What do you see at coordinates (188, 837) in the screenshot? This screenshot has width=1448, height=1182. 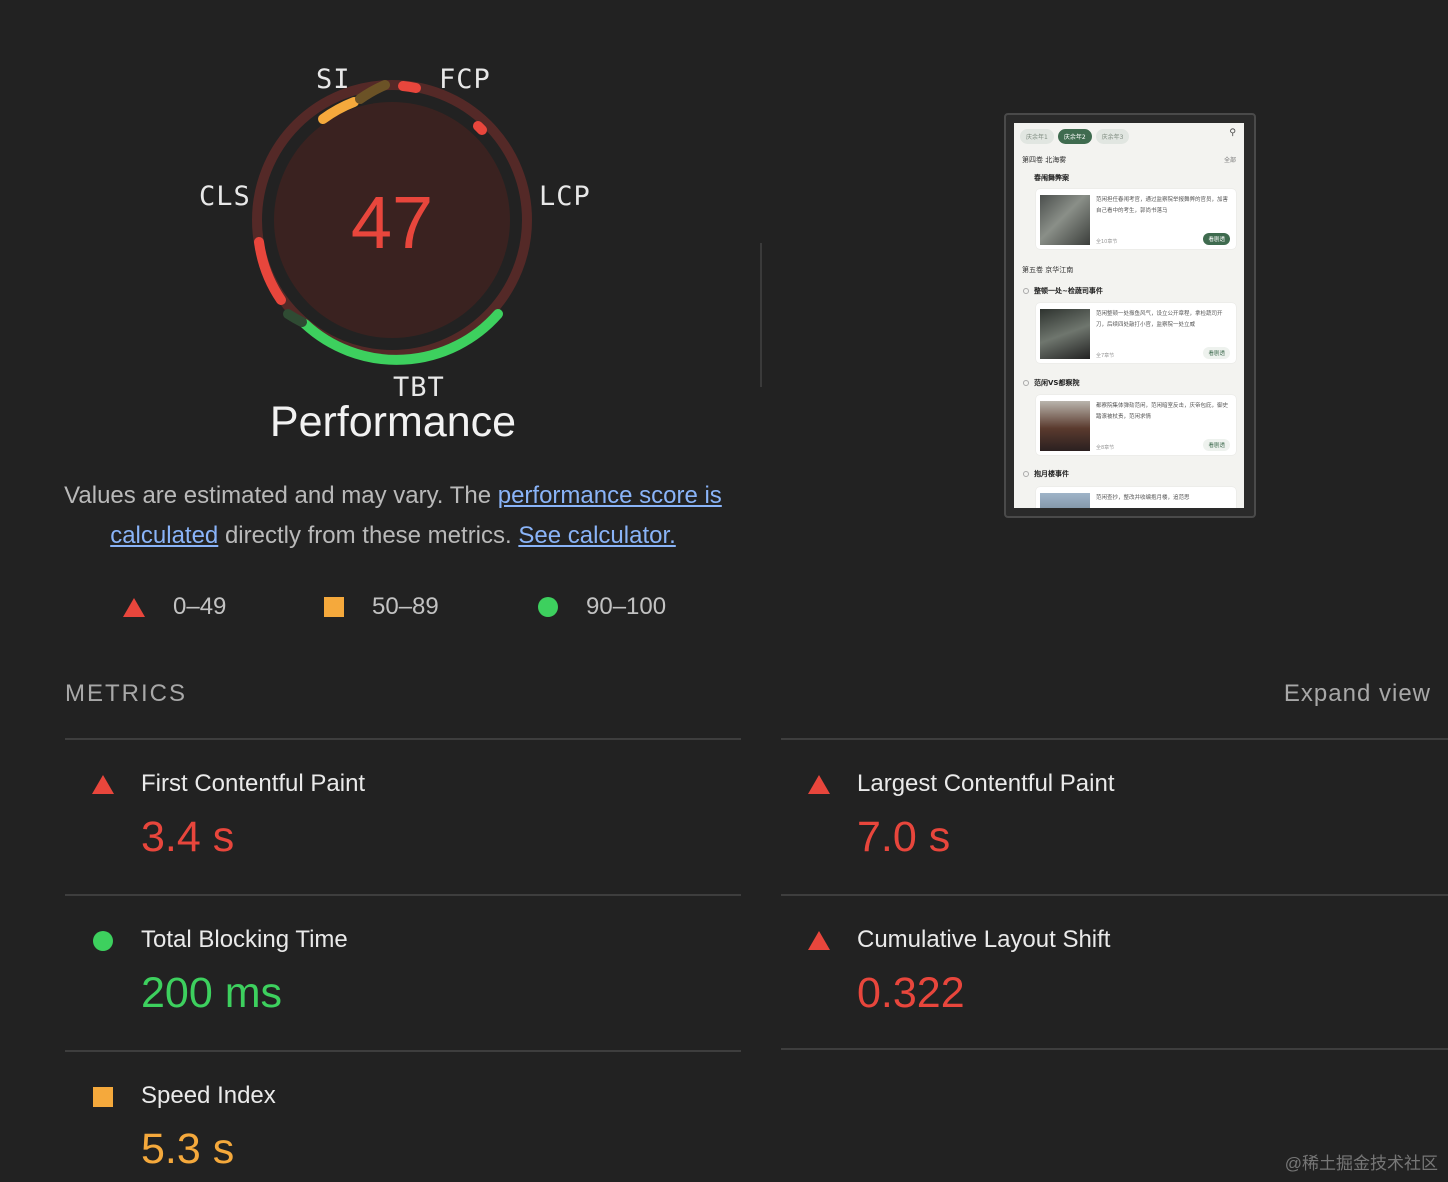 I see `fcp-value: 3.4 s` at bounding box center [188, 837].